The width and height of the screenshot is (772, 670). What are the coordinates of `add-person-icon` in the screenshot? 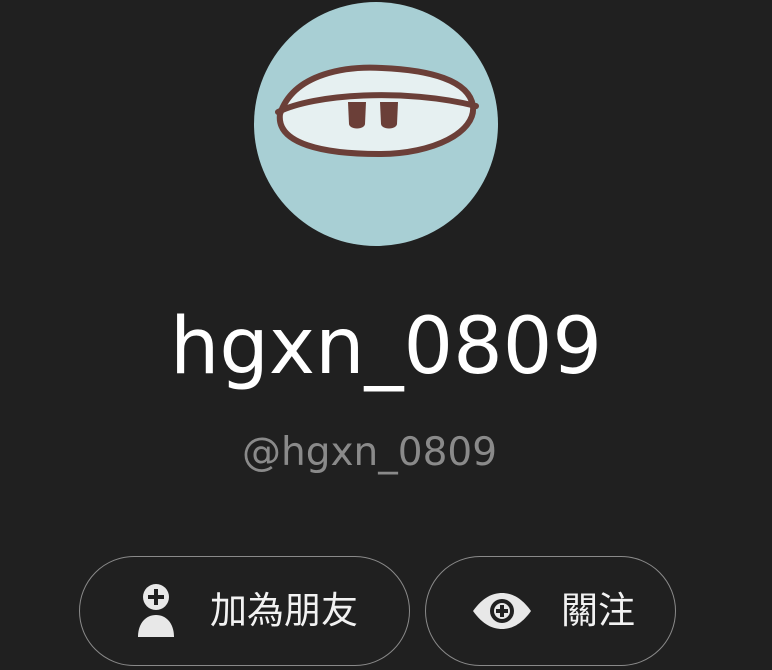 It's located at (157, 611).